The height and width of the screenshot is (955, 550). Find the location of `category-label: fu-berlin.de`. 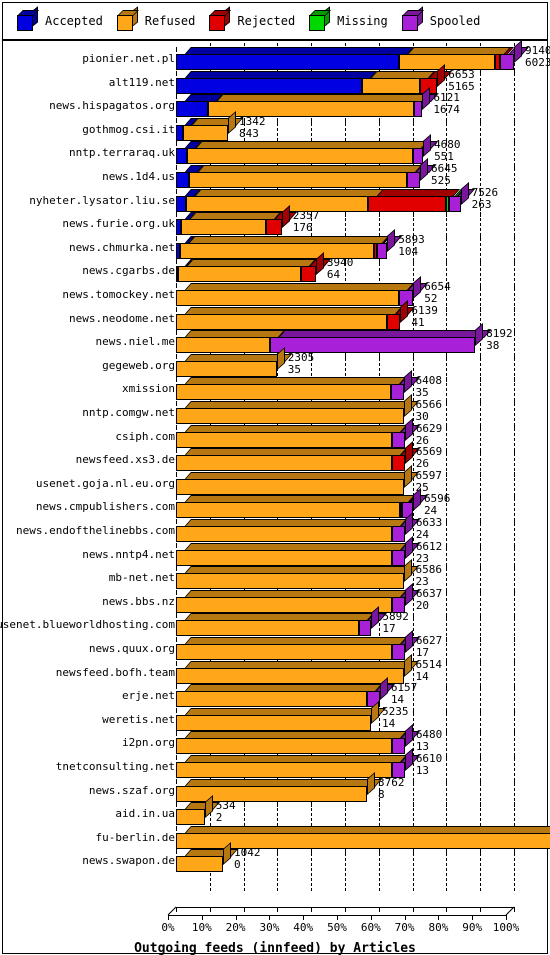

category-label: fu-berlin.de is located at coordinates (135, 837).